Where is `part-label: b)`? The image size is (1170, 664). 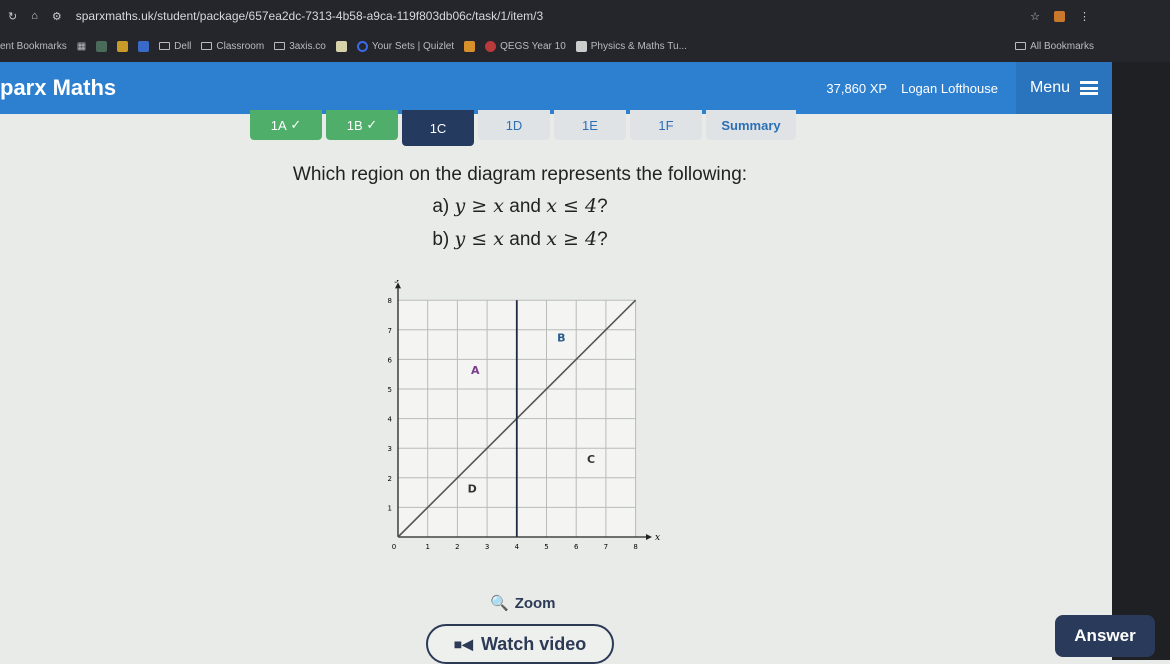 part-label: b) is located at coordinates (441, 239).